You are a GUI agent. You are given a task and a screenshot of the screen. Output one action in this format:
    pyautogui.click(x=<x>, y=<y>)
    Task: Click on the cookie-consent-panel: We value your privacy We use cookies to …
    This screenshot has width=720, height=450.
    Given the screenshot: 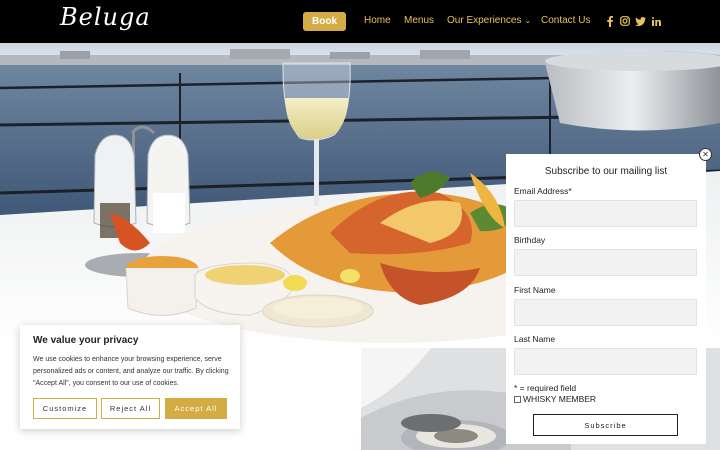 What is the action you would take?
    pyautogui.click(x=130, y=377)
    